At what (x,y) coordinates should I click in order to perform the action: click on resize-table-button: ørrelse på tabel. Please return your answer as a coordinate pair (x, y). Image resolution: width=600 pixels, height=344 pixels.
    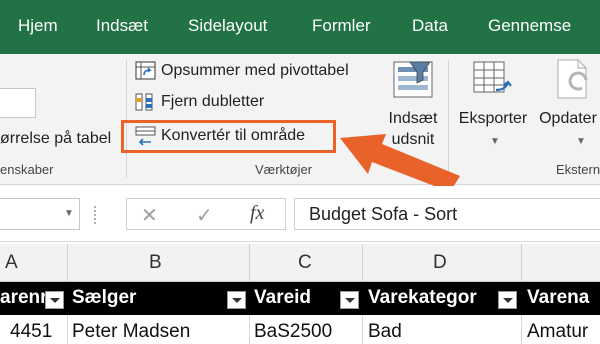
    Looking at the image, I should click on (55, 139).